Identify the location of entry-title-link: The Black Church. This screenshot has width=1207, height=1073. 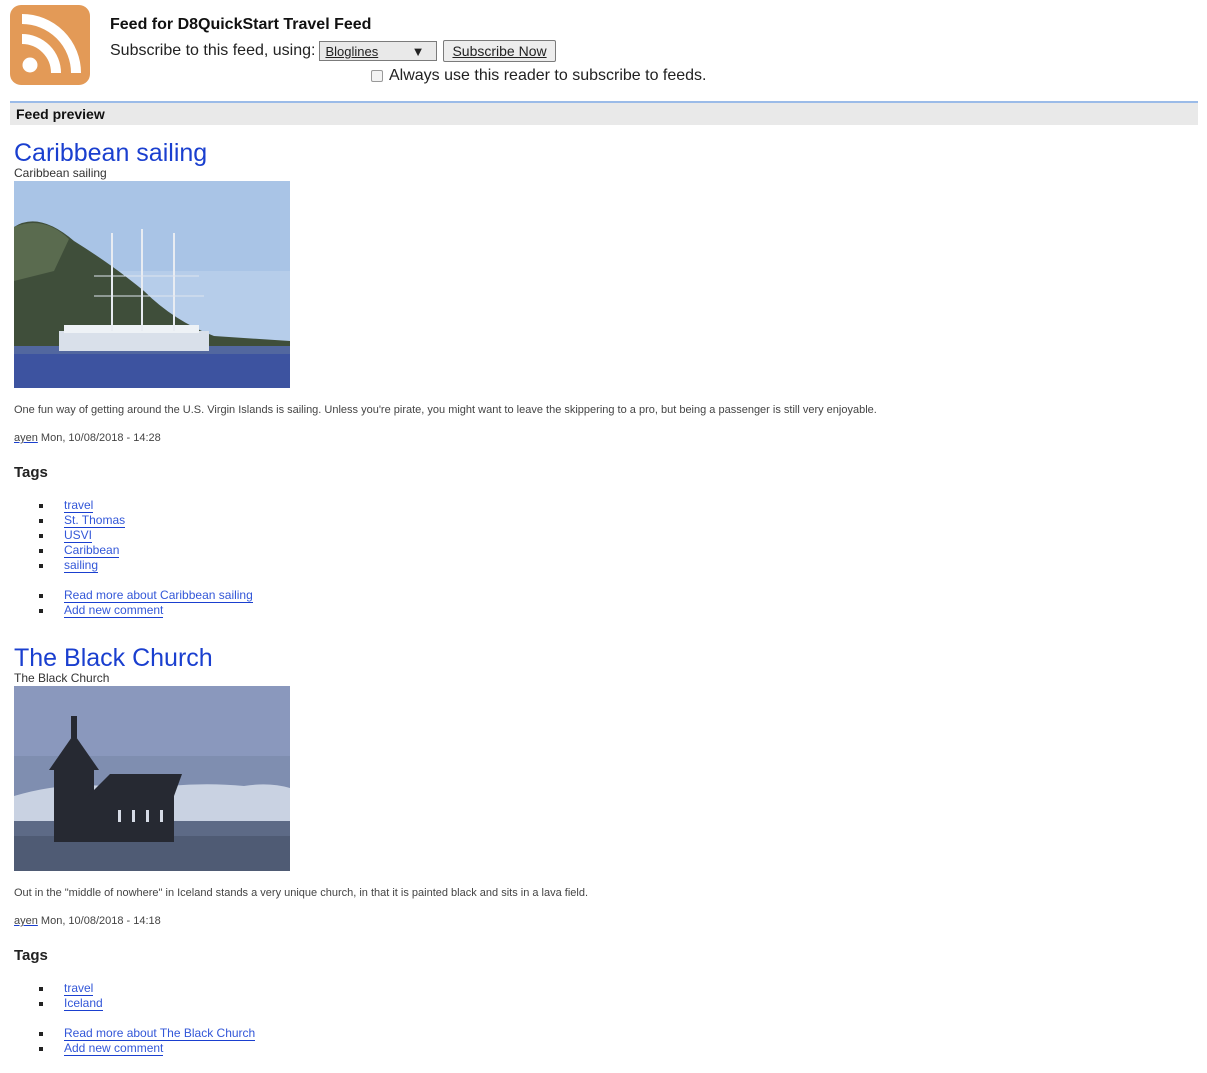
(113, 658).